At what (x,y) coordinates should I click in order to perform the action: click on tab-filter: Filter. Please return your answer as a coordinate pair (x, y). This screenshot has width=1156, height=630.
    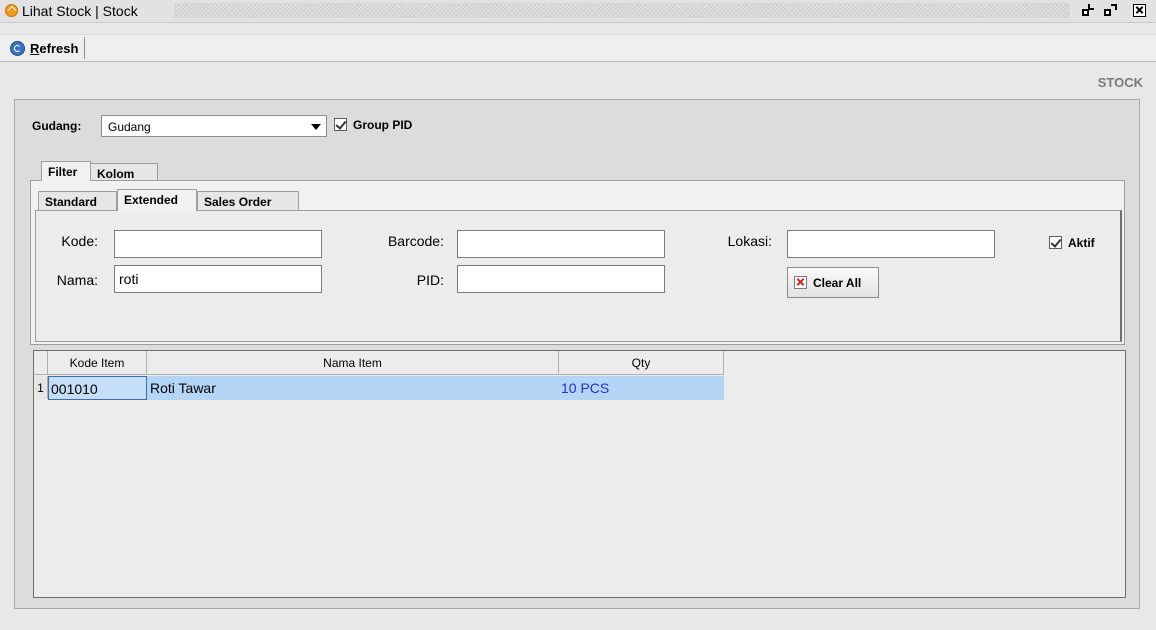
    Looking at the image, I should click on (66, 171).